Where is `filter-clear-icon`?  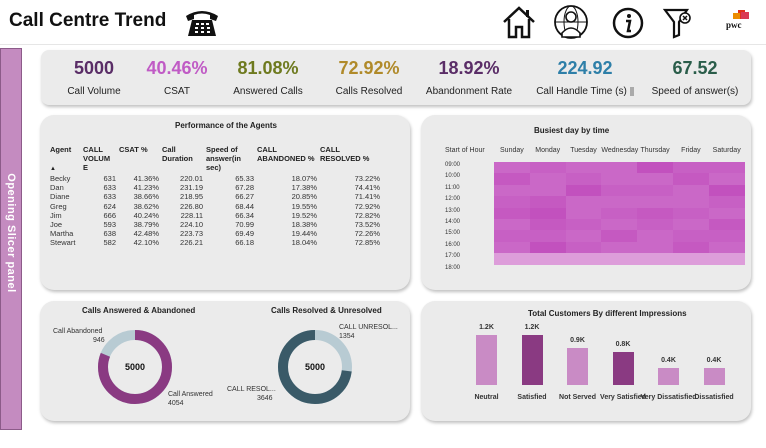
filter-clear-icon is located at coordinates (678, 23).